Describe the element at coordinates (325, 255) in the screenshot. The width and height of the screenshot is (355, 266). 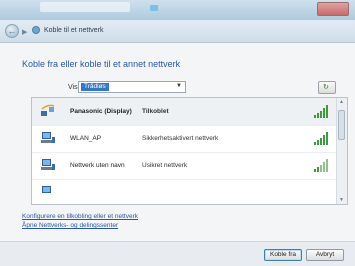
I see `cancel-button: Avbryt` at that location.